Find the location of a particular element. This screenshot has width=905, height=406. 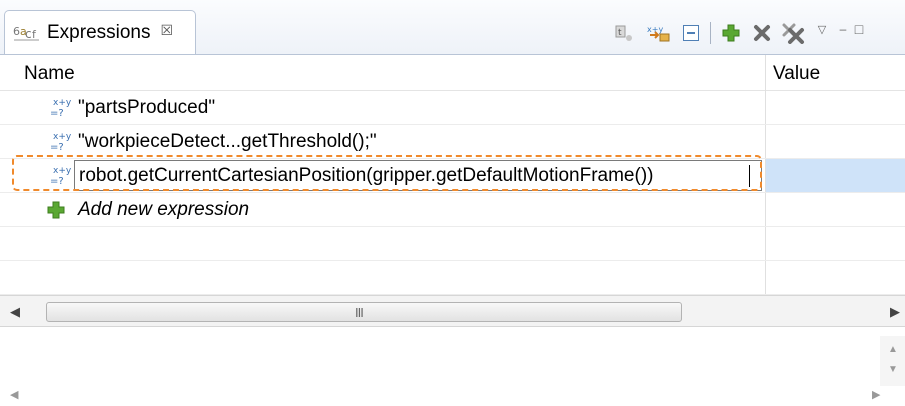

toolbar-separator is located at coordinates (711, 33).